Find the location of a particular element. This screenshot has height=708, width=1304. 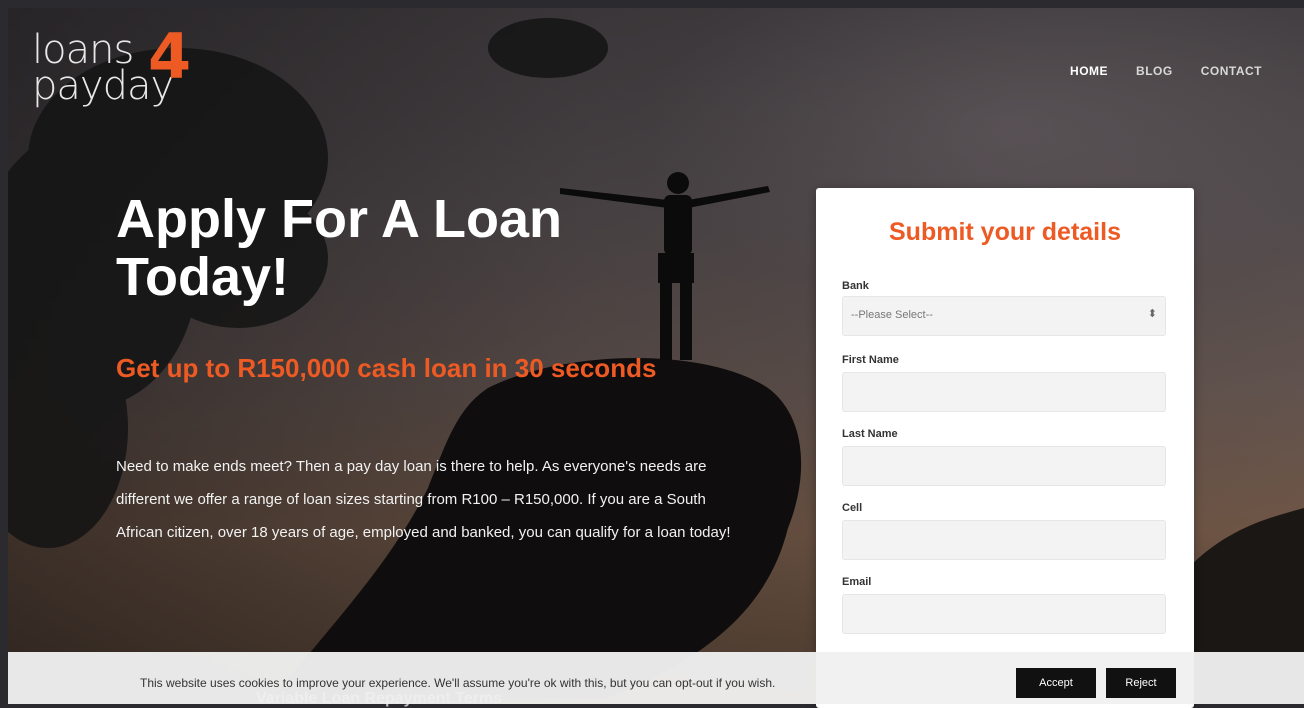

nav-contact: CONTACT is located at coordinates (1231, 71).